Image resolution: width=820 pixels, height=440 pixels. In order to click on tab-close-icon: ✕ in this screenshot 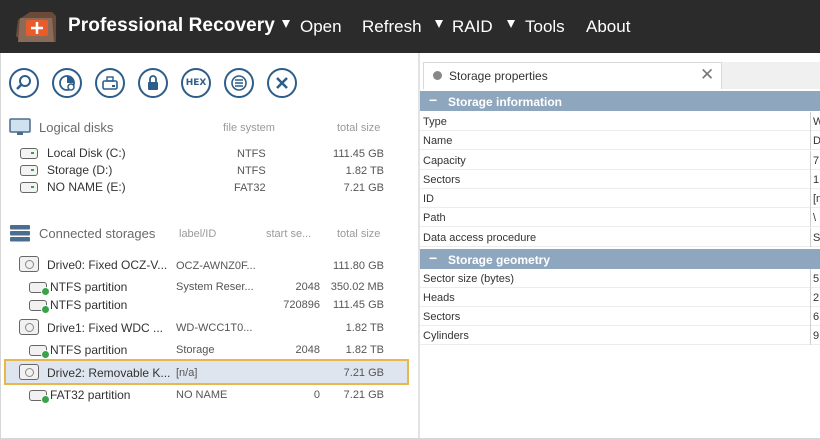, I will do `click(707, 74)`.